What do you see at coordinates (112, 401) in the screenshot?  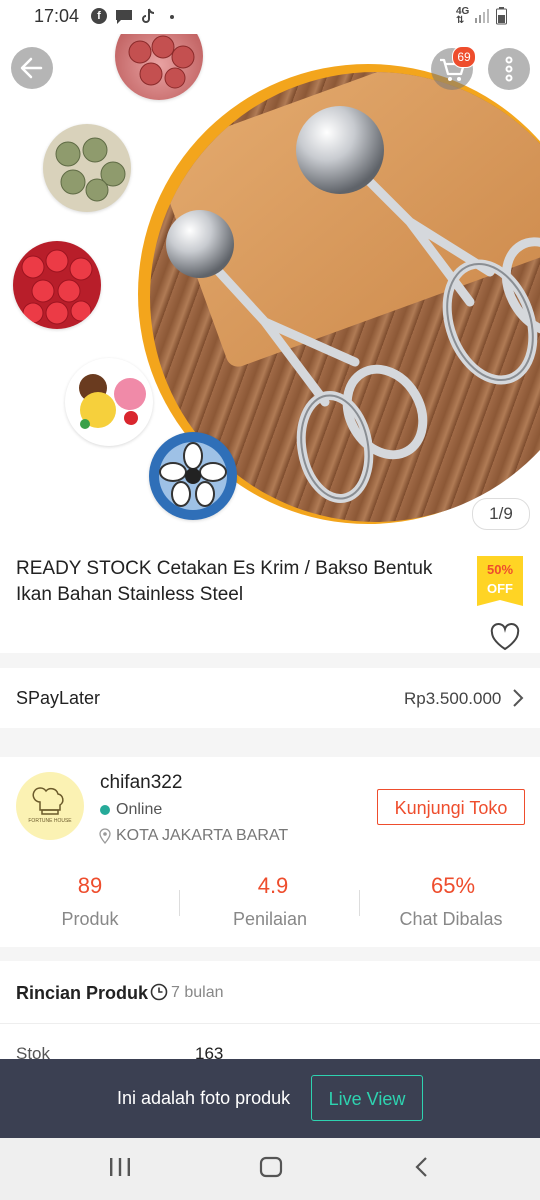 I see `ice-cream-scoops-icon` at bounding box center [112, 401].